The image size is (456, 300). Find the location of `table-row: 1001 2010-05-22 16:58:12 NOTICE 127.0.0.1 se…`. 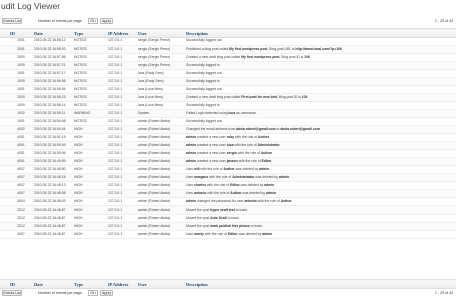

table-row: 1001 2010-05-22 16:58:12 NOTICE 127.0.0.1 se… is located at coordinates (228, 41).